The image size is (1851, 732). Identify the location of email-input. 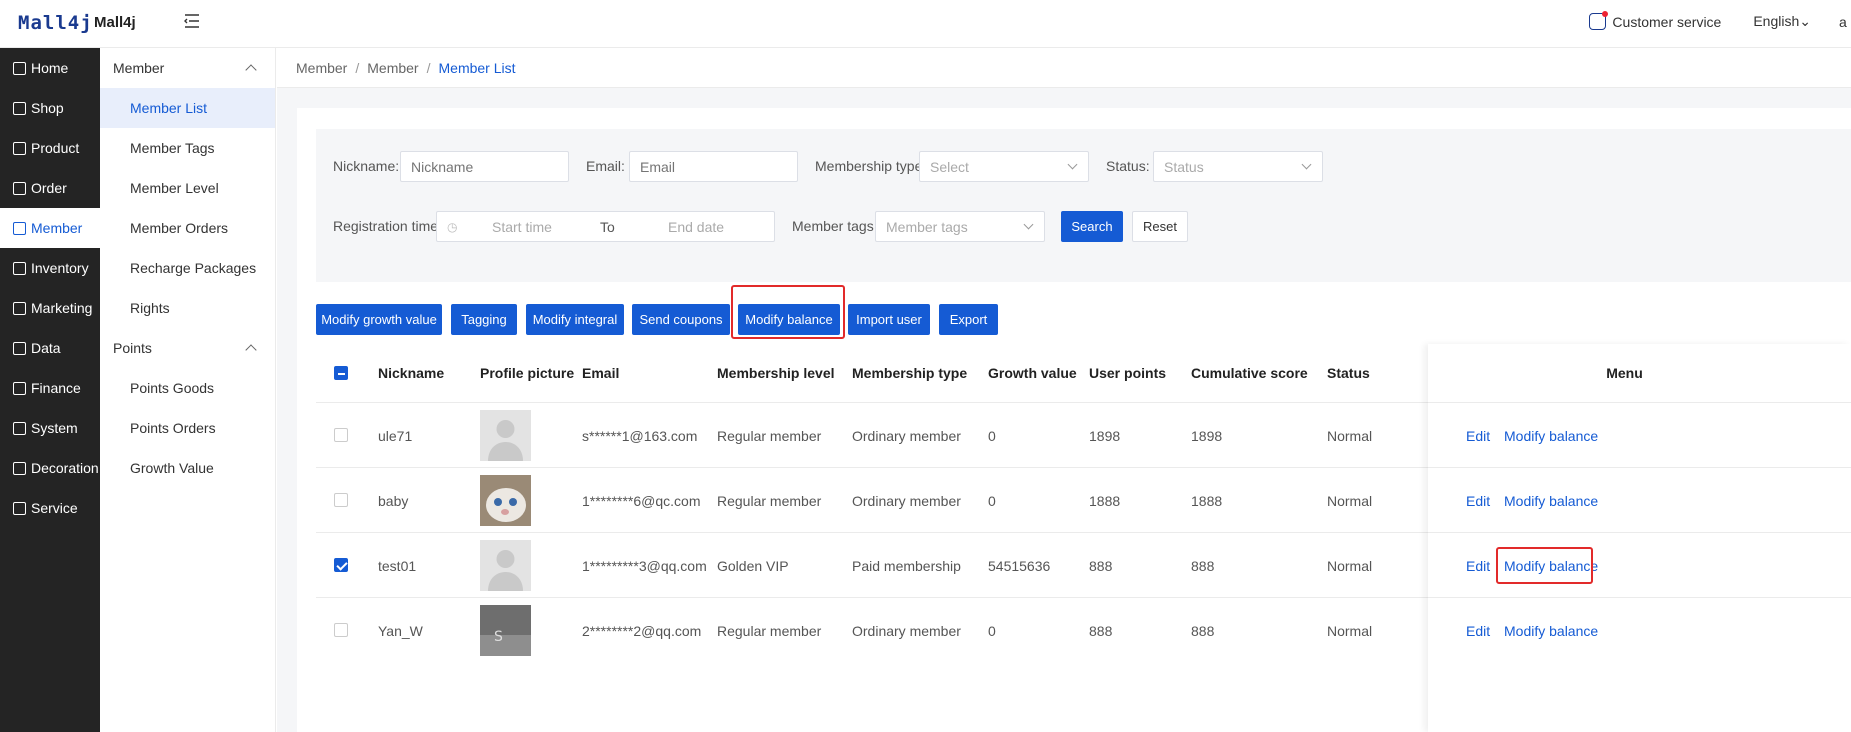
(713, 166).